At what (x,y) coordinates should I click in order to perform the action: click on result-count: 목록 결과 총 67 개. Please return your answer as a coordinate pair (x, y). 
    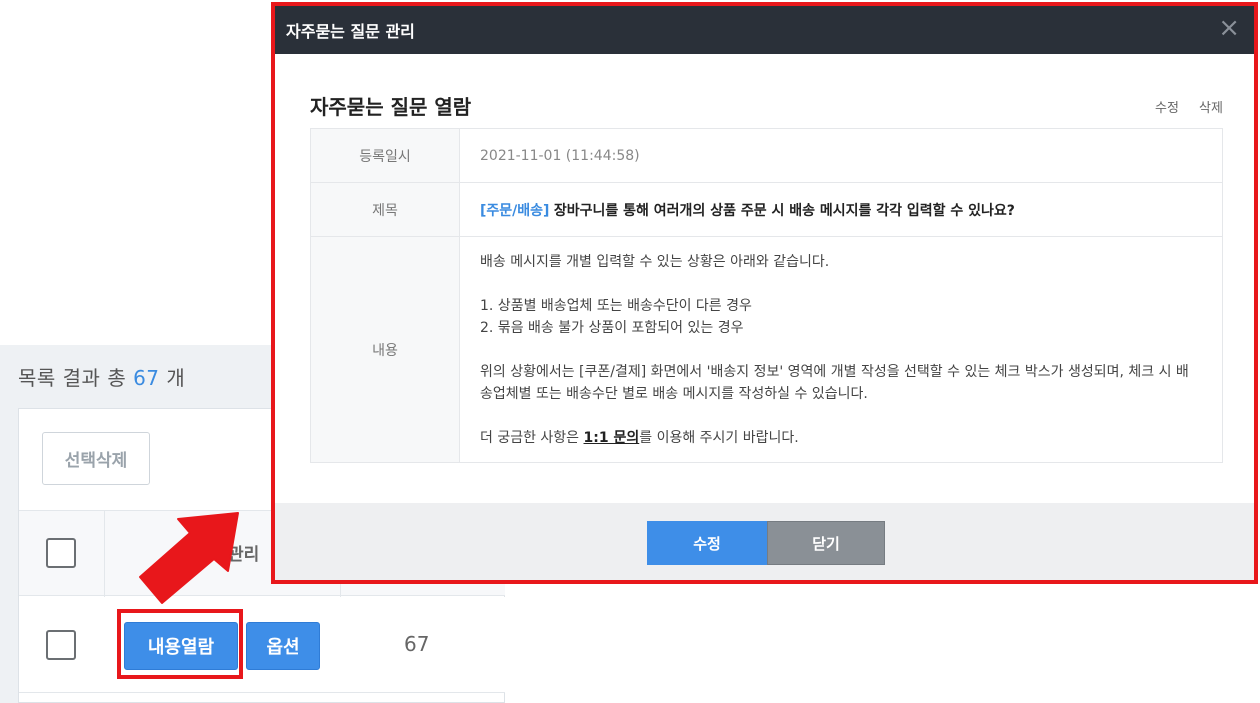
    Looking at the image, I should click on (101, 376).